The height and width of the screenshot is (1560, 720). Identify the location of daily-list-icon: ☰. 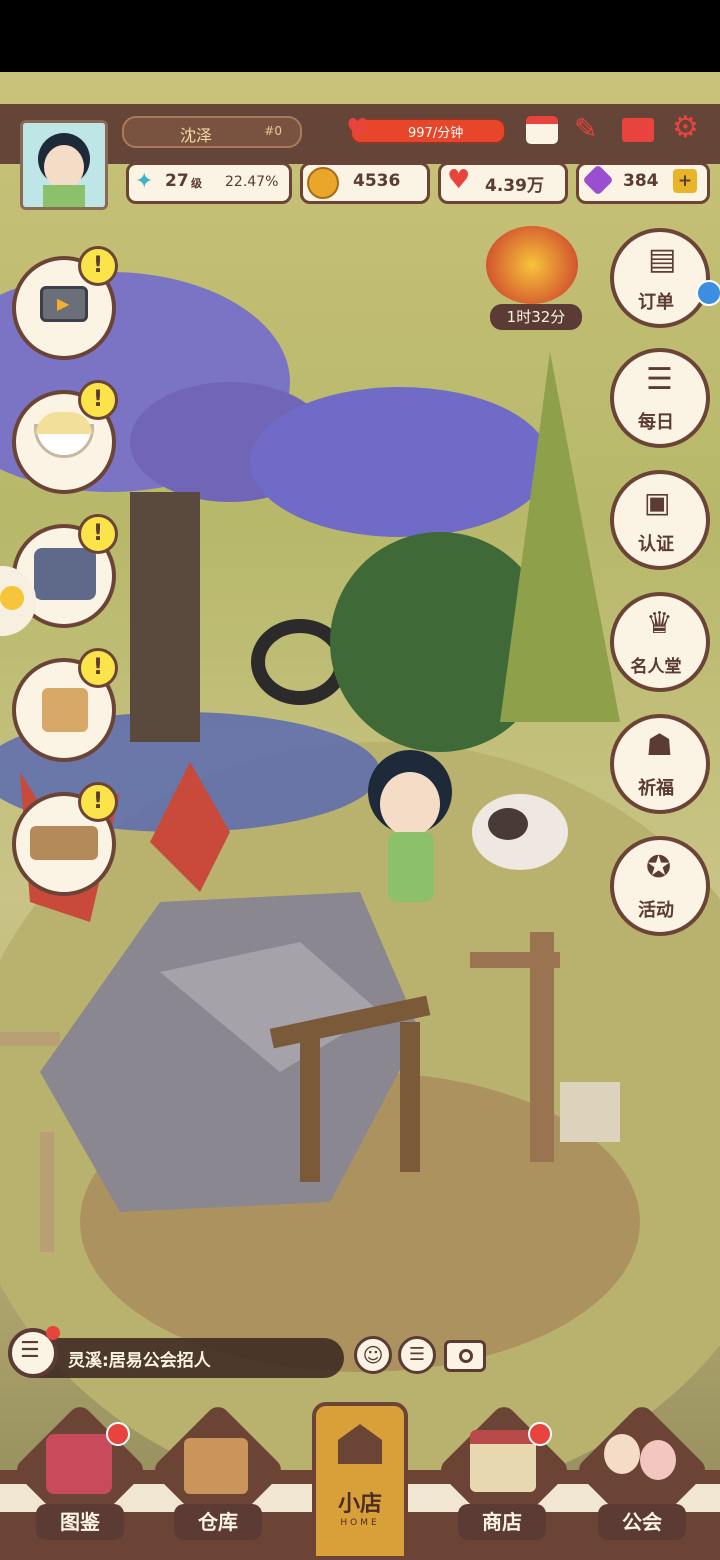
(659, 379).